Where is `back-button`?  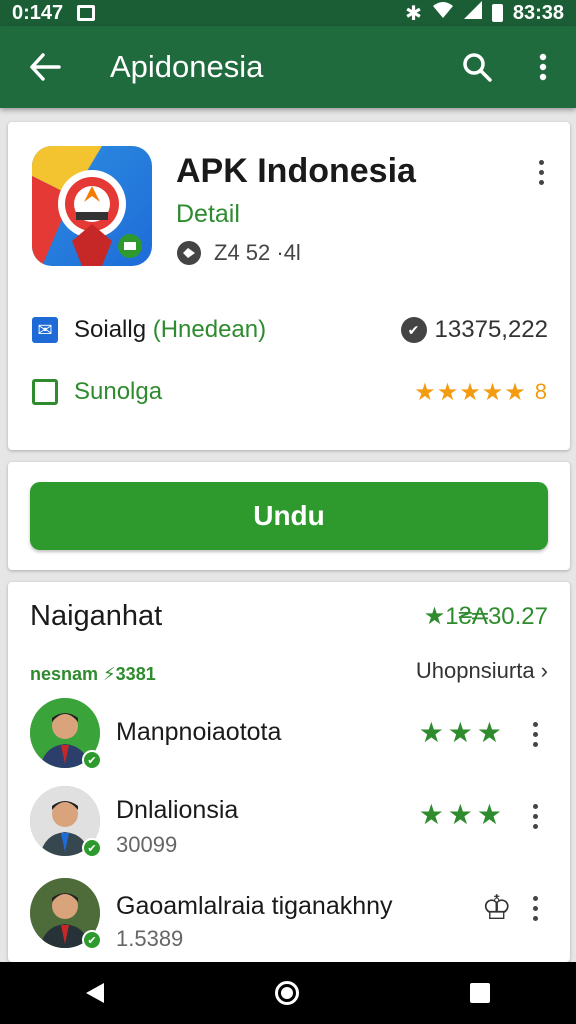 back-button is located at coordinates (45, 67).